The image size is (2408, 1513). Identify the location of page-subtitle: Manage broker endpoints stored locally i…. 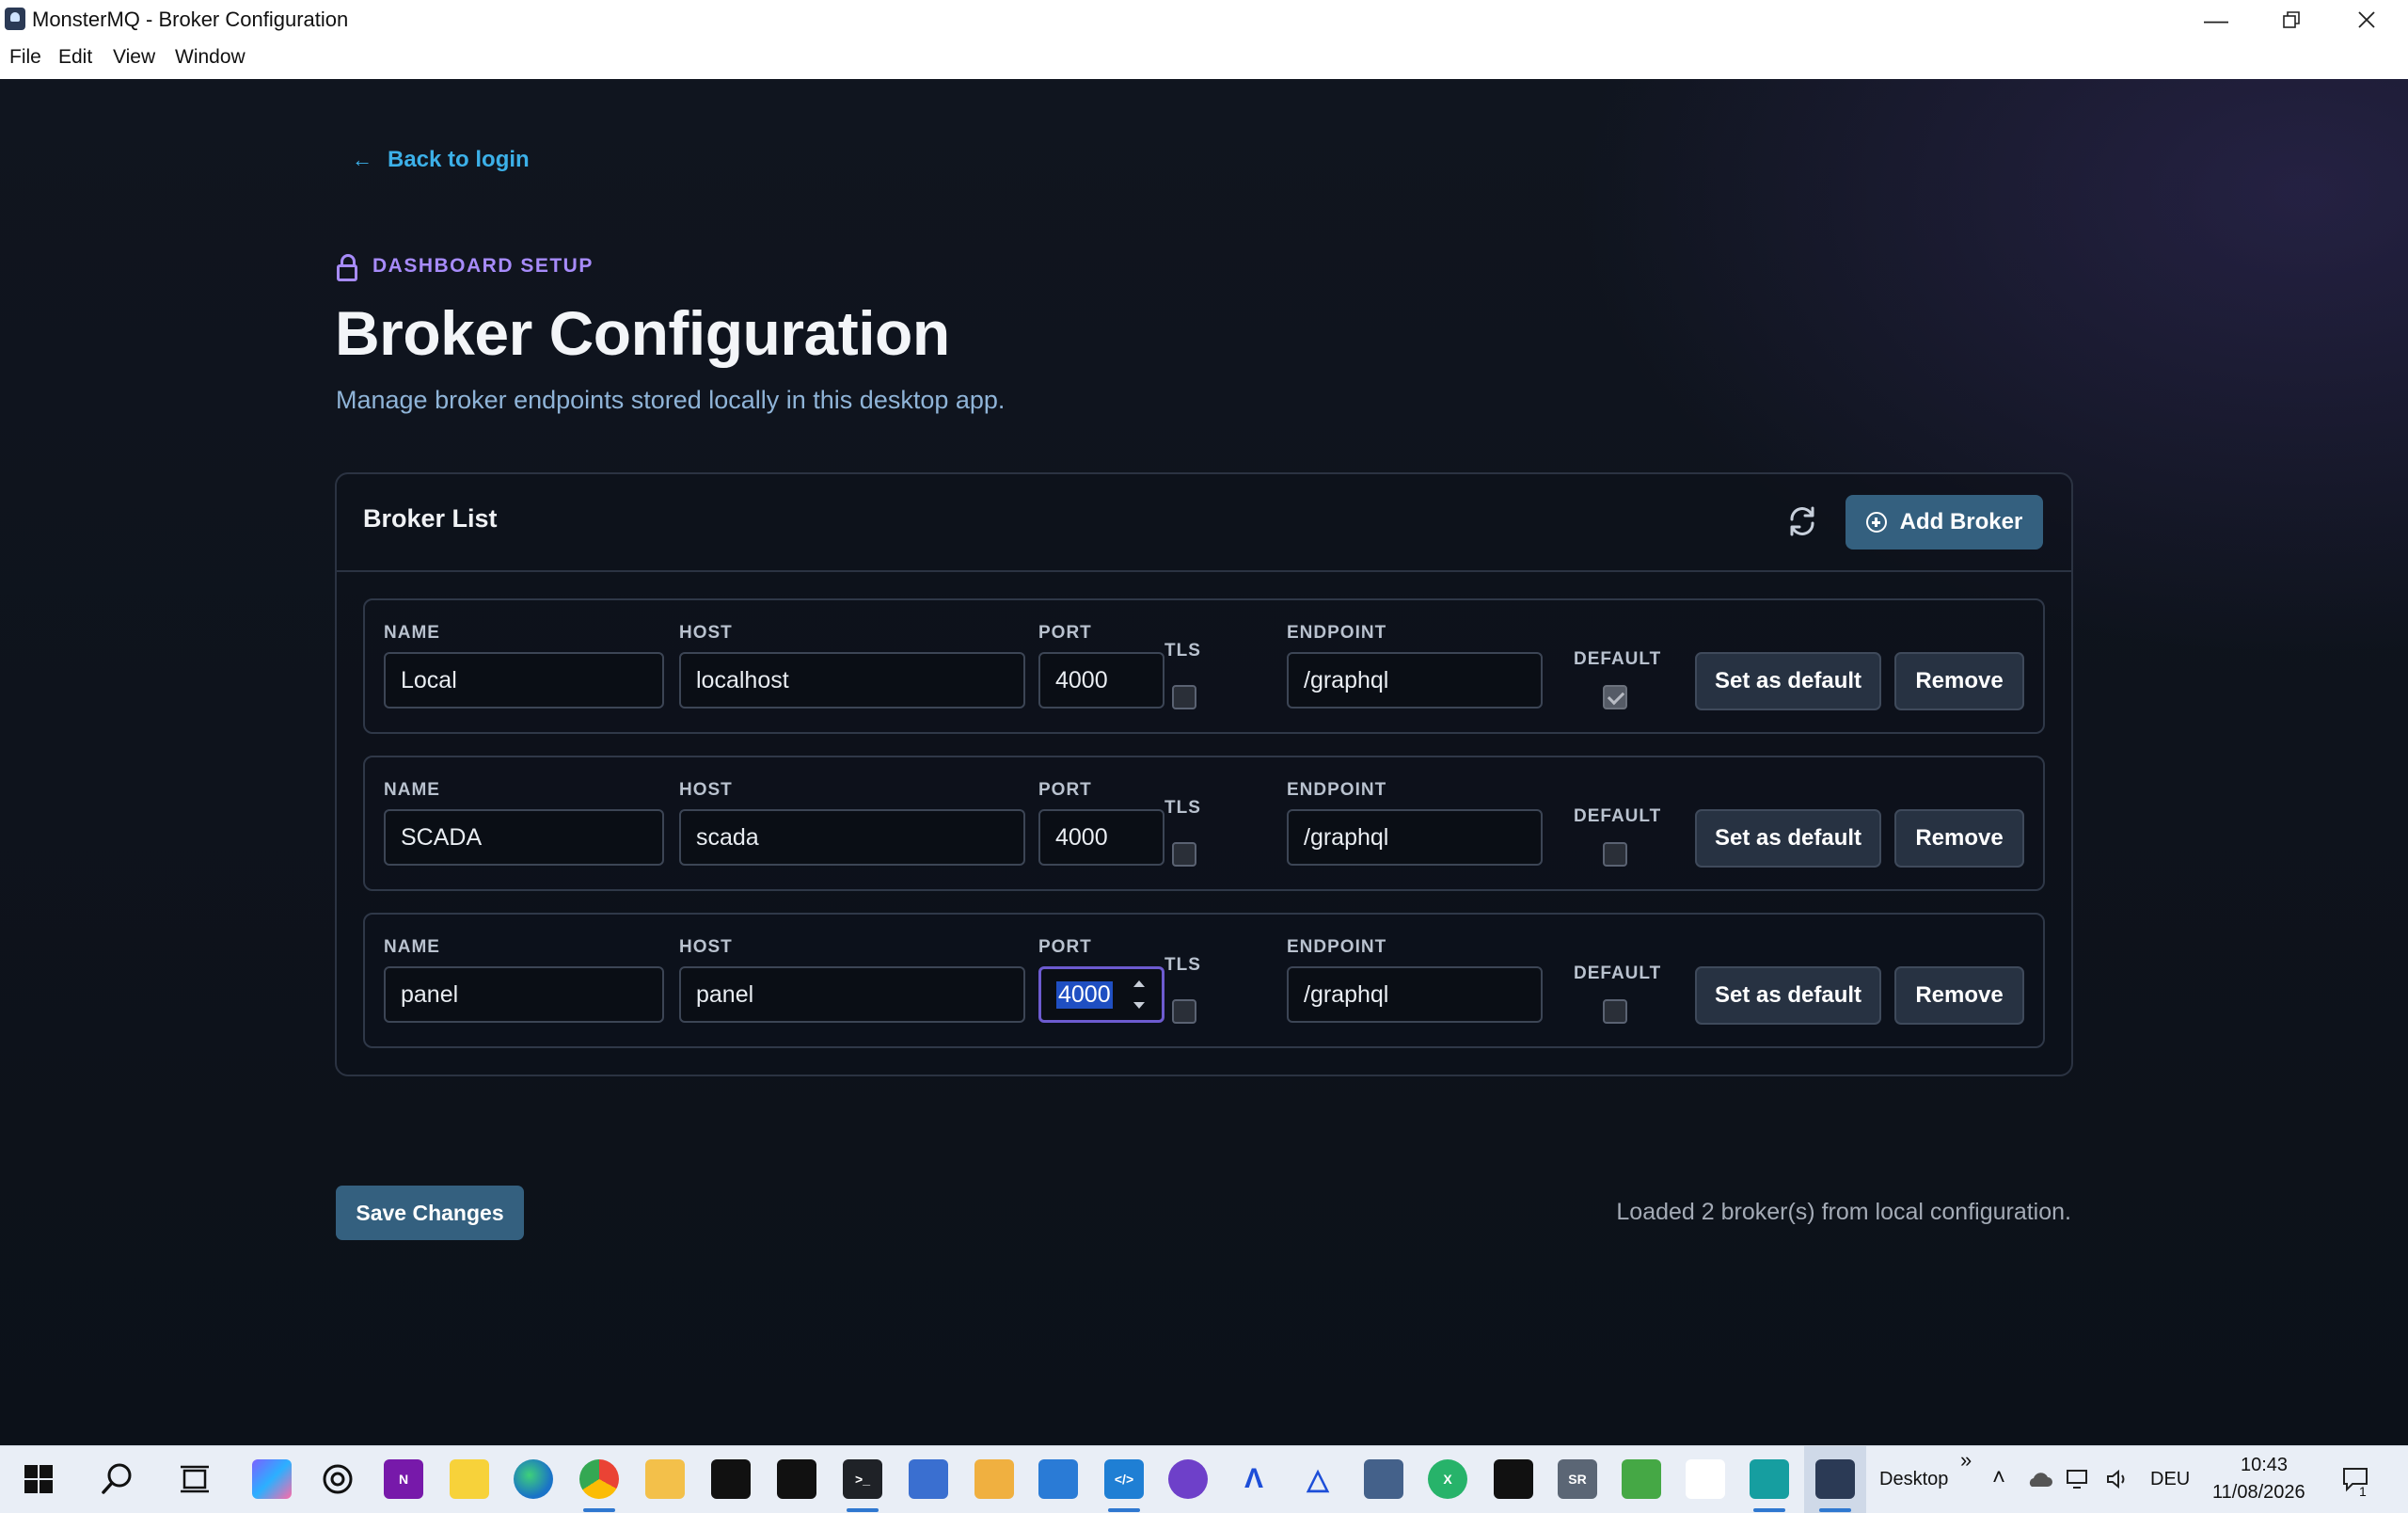
(671, 400).